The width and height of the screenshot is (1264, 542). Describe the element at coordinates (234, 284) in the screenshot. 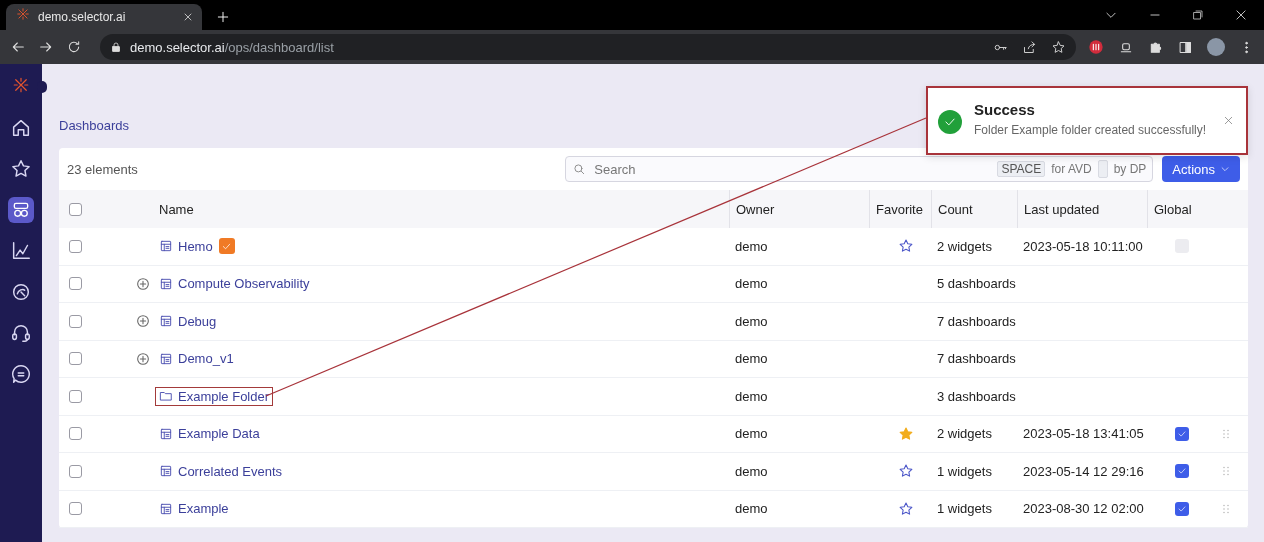

I see `dashboard-link: Compute Observability` at that location.